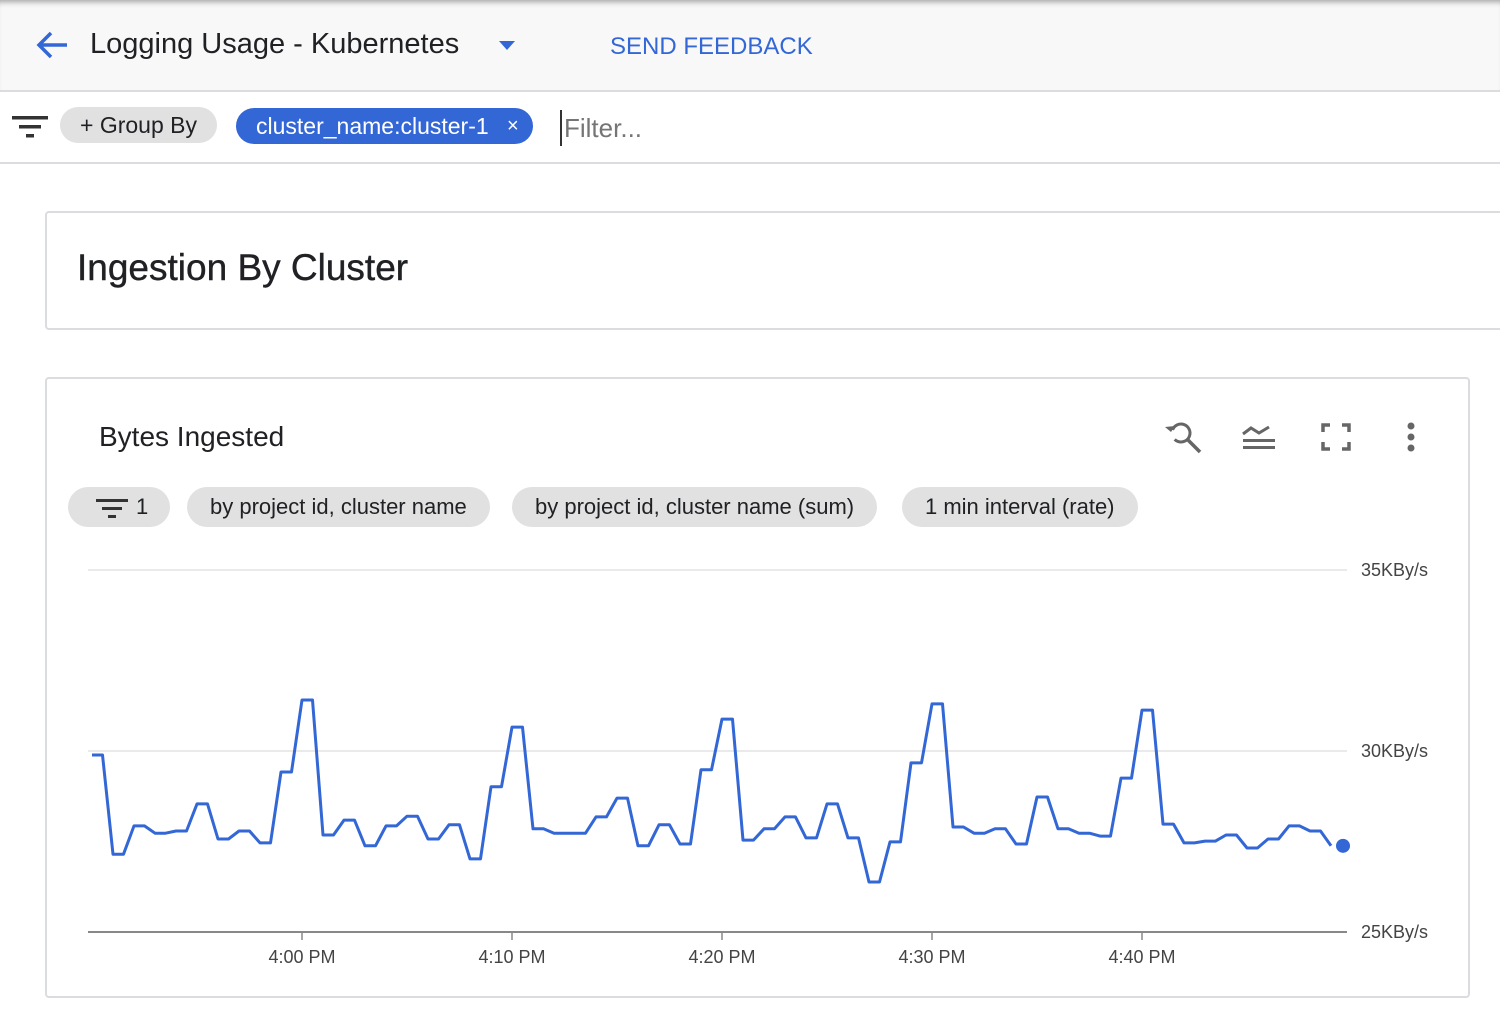 The image size is (1500, 1030). I want to click on section-header-card: Ingestion By Cluster, so click(772, 270).